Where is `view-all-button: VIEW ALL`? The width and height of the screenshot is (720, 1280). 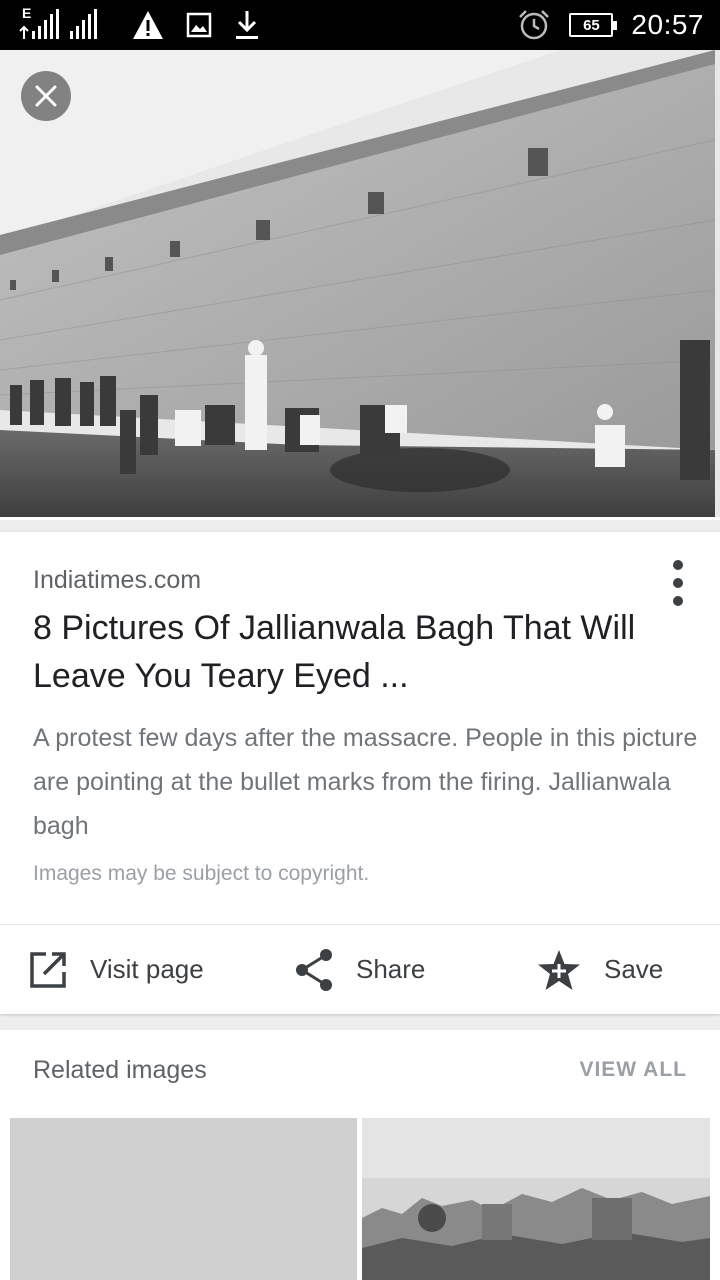 view-all-button: VIEW ALL is located at coordinates (633, 1070).